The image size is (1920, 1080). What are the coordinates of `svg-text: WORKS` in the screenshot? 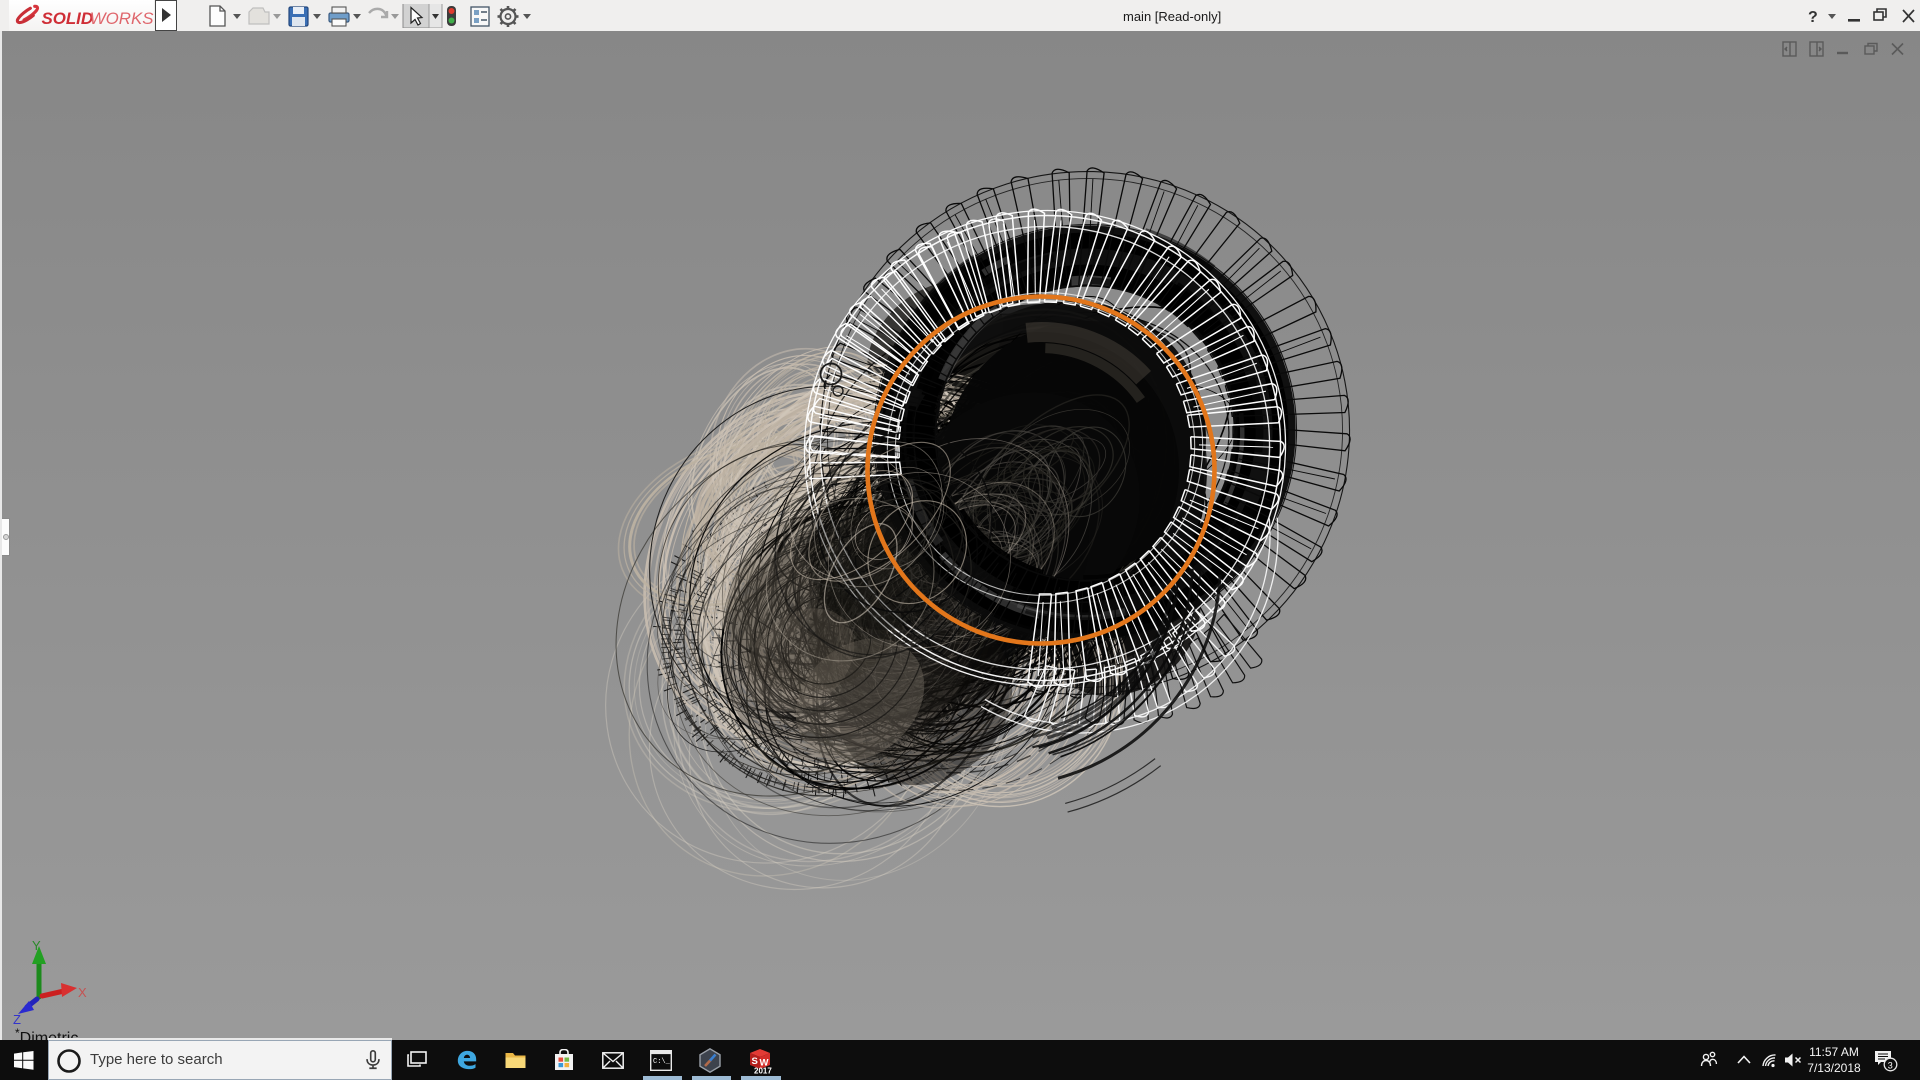 It's located at (122, 18).